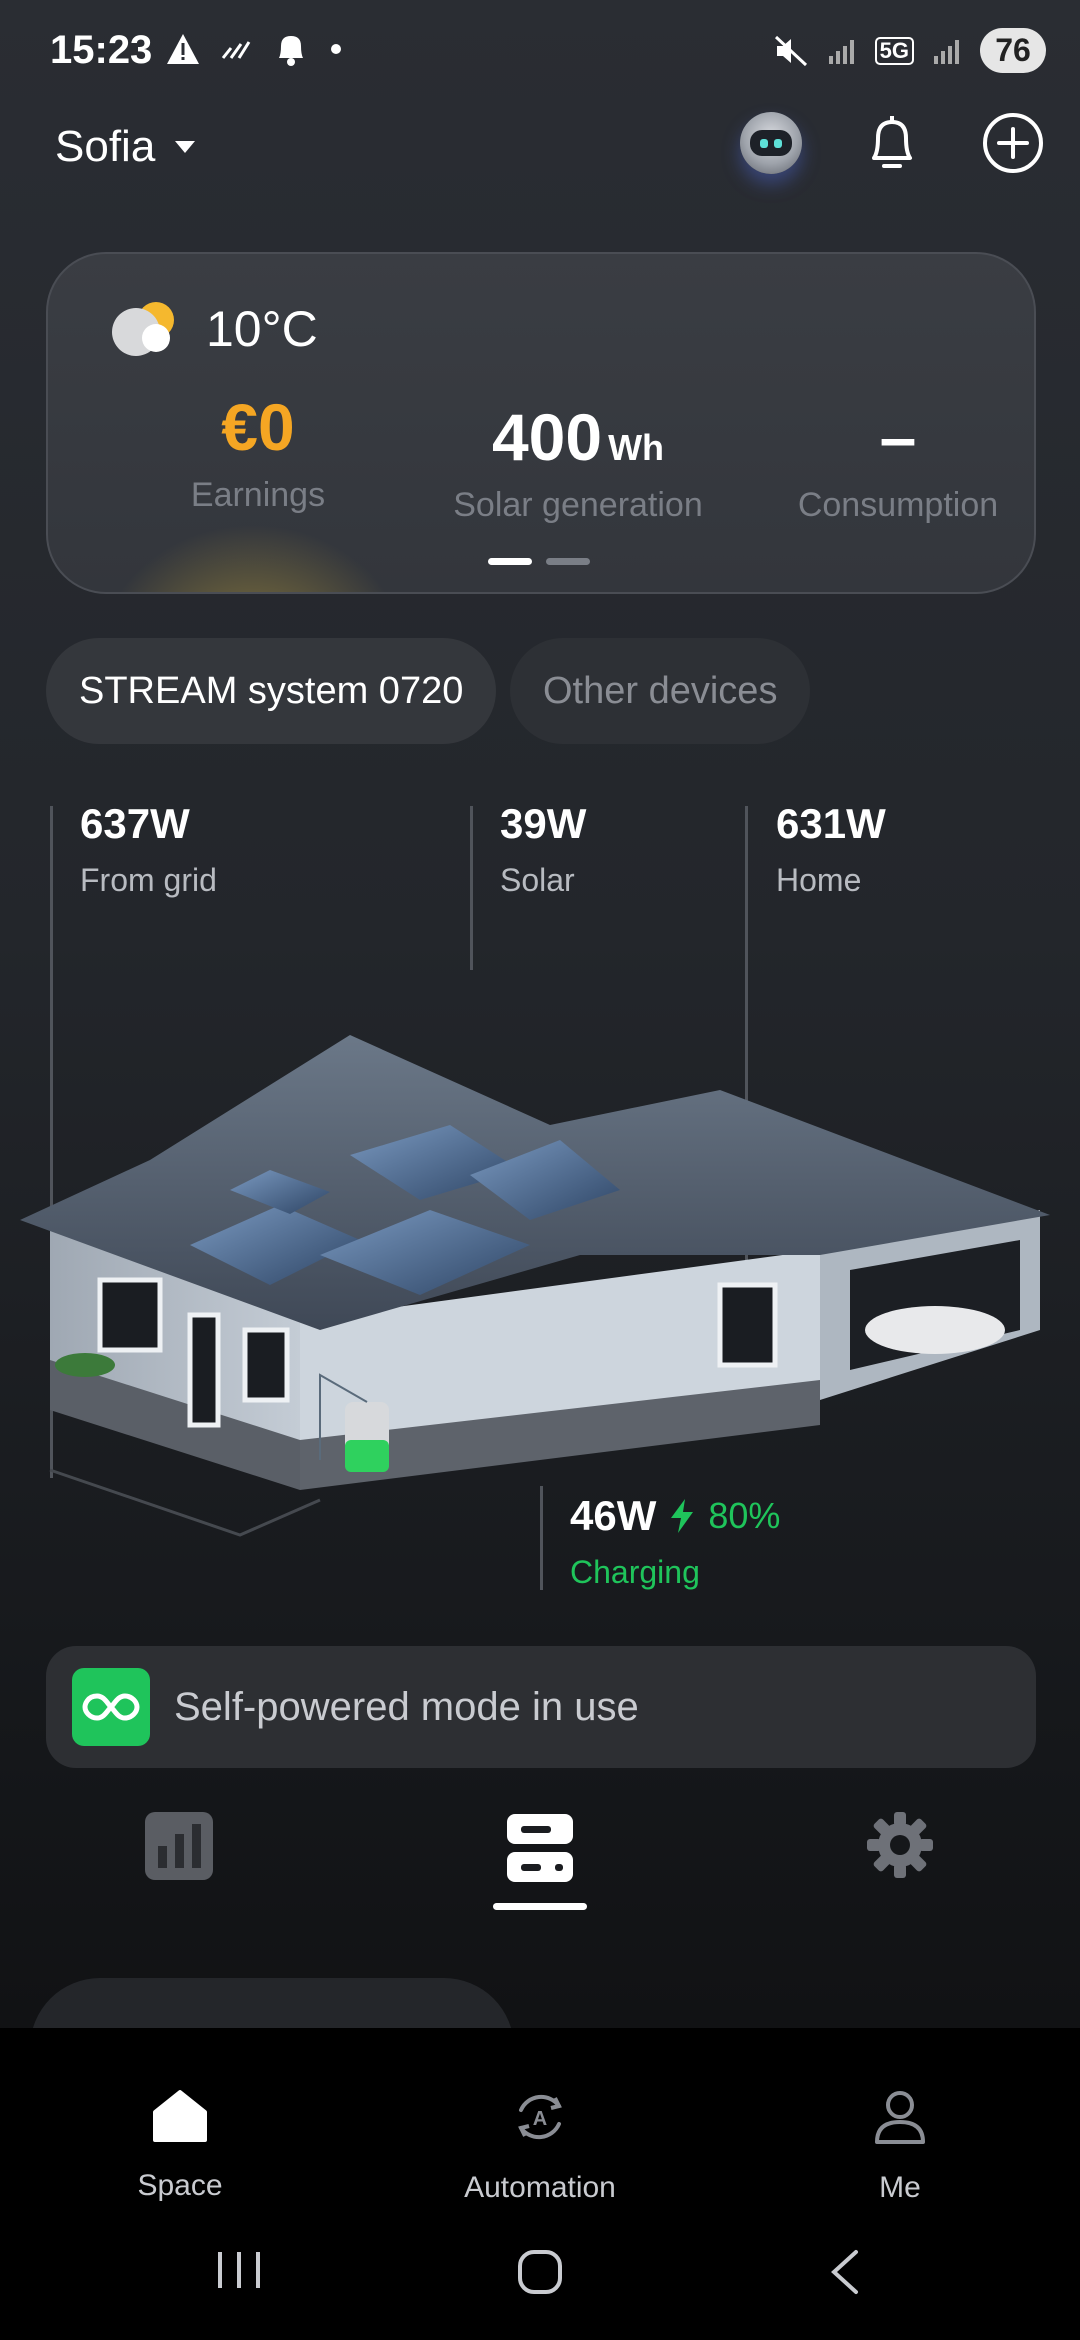 This screenshot has height=2340, width=1080. I want to click on solar-generation-stat: 400 Wh Solar generation, so click(578, 464).